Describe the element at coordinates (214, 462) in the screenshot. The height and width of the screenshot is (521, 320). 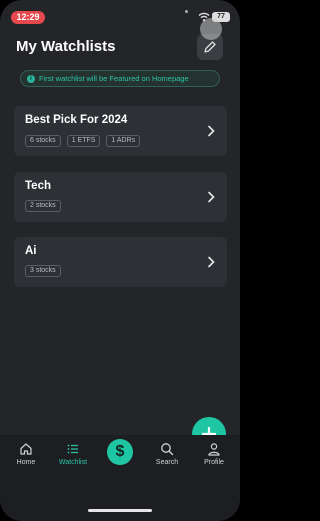
I see `nav-profile-label: Profile` at that location.